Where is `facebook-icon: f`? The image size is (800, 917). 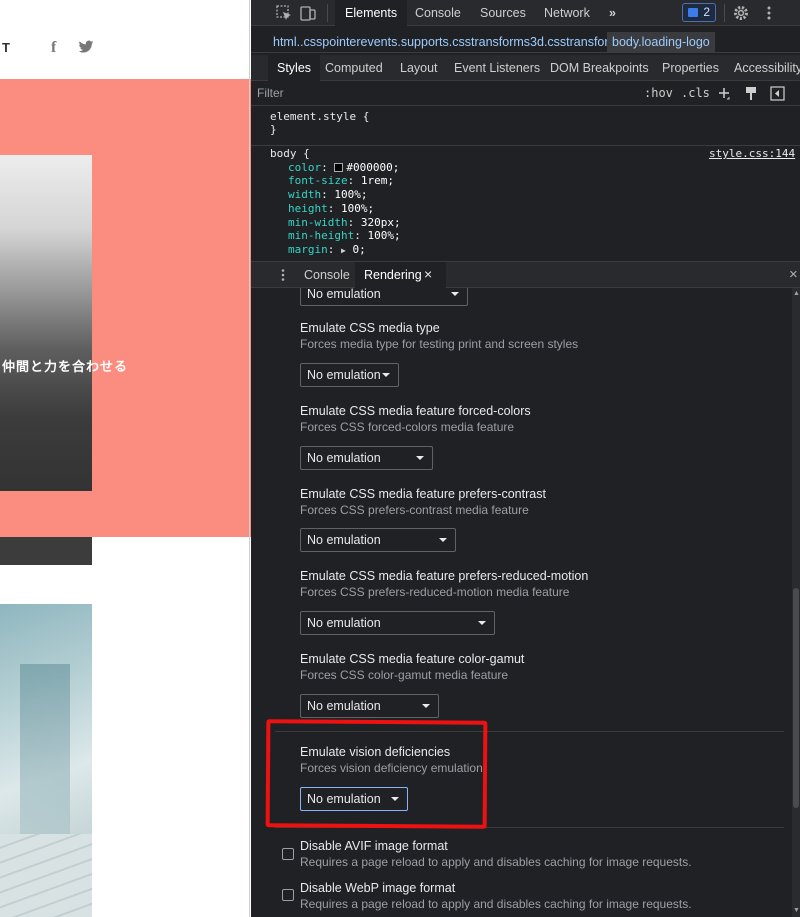
facebook-icon: f is located at coordinates (53, 48).